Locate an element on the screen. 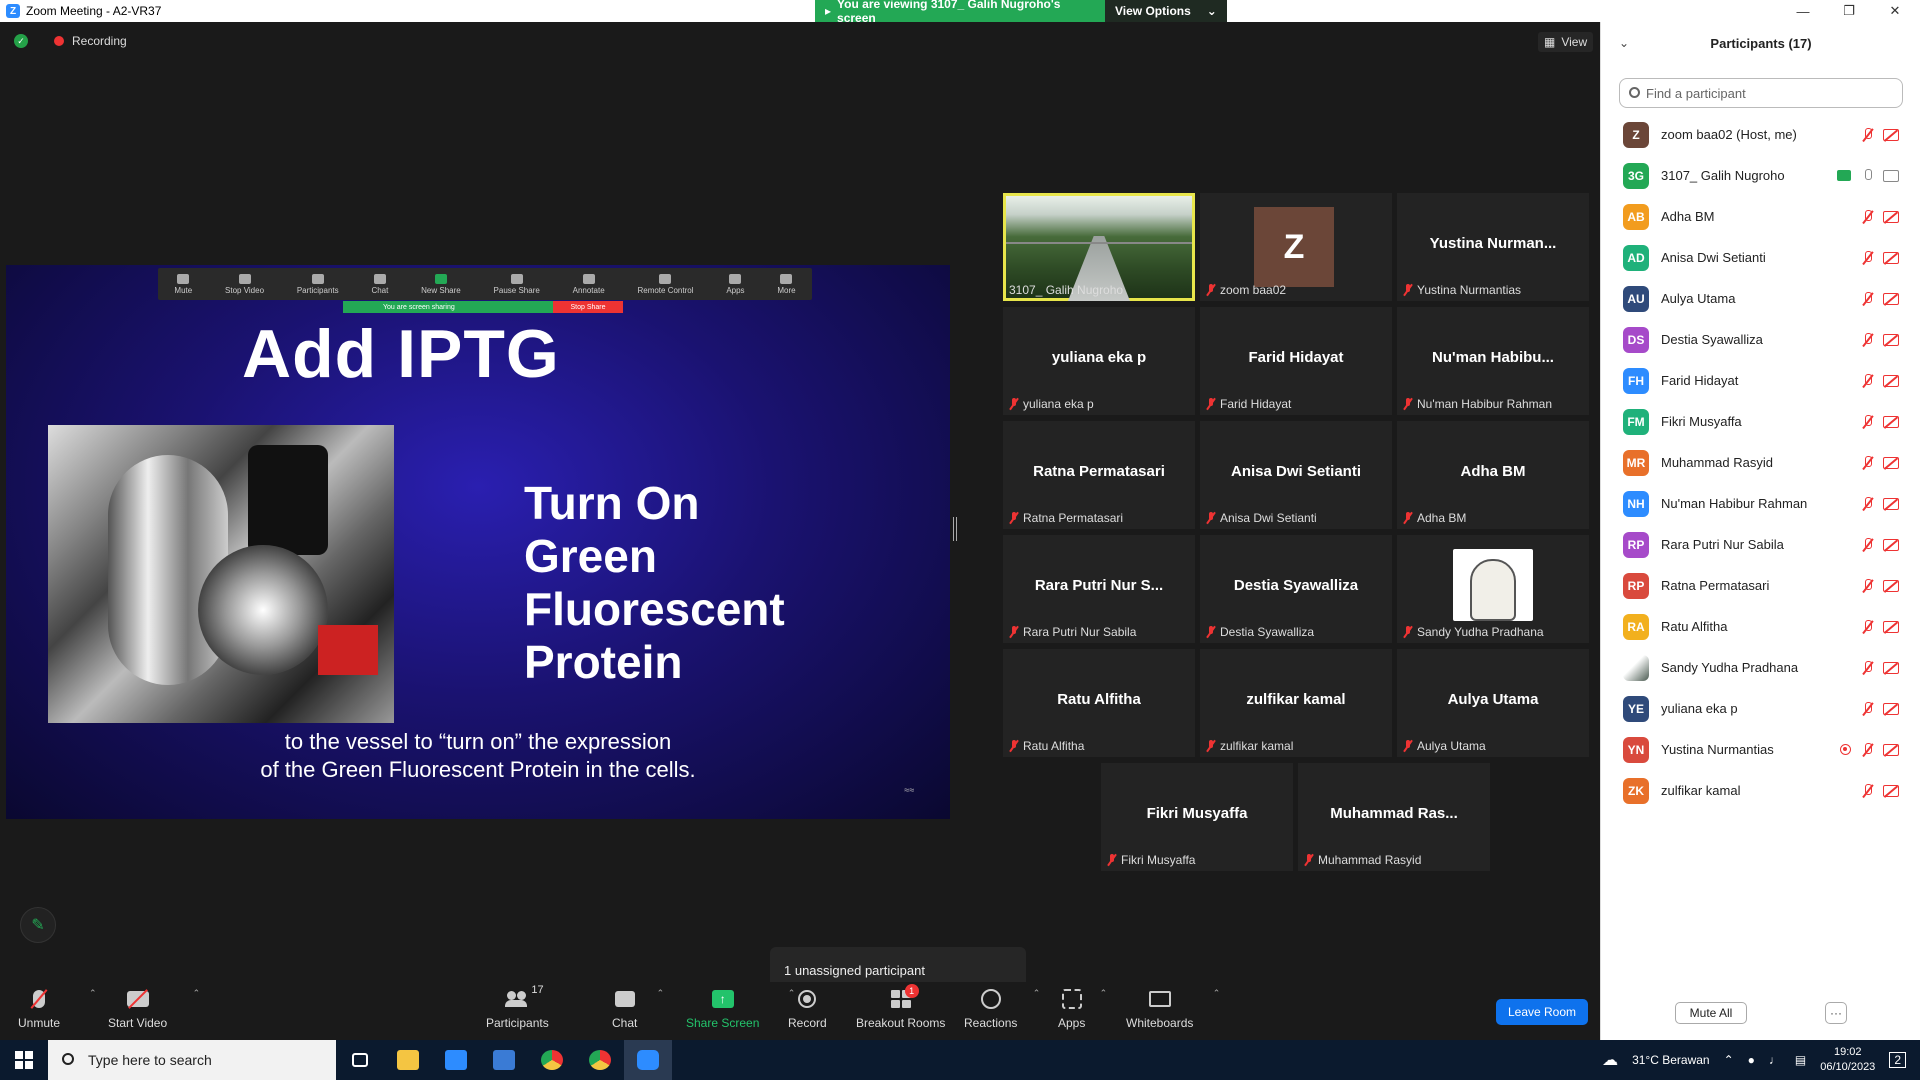  file-explorer-button is located at coordinates (408, 1060).